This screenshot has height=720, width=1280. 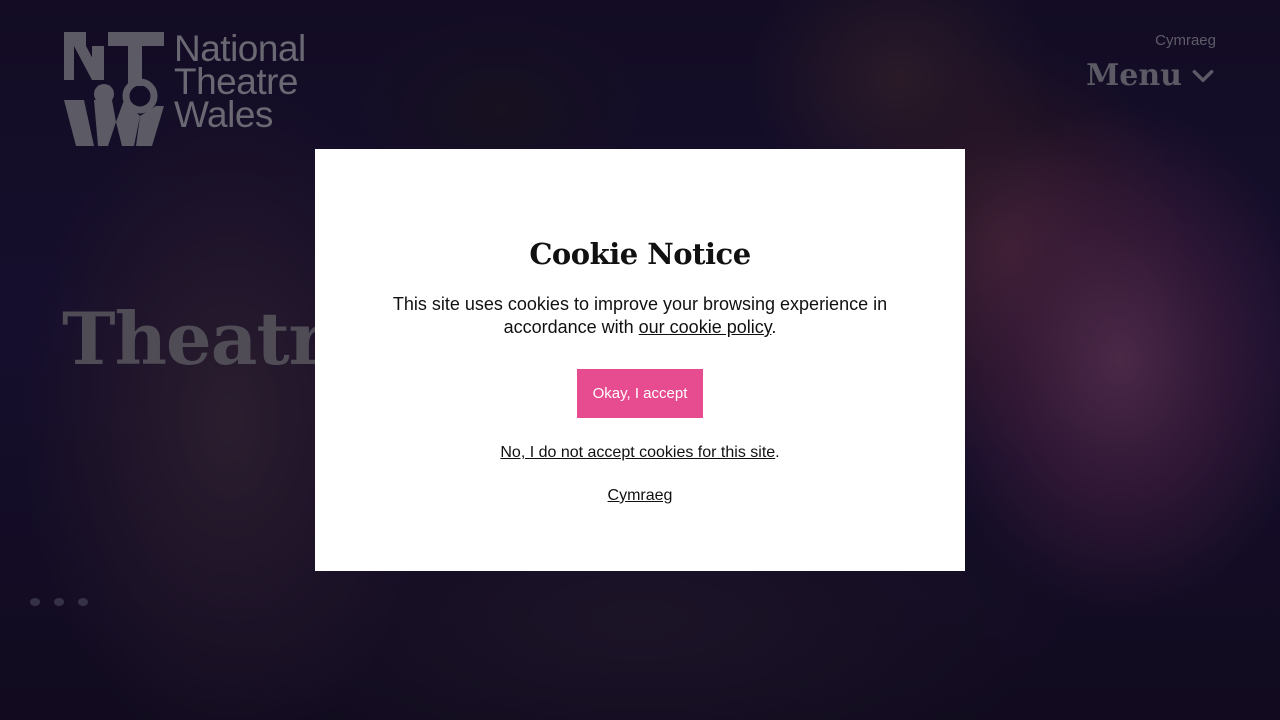 I want to click on site-logo: National Theatre Wales, so click(x=185, y=88).